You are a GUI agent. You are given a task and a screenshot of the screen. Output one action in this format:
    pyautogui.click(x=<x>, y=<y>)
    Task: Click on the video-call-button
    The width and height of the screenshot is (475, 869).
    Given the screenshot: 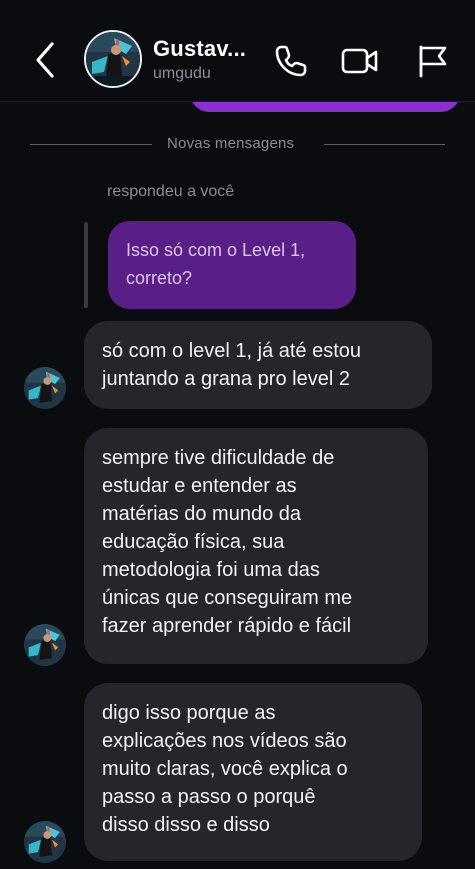 What is the action you would take?
    pyautogui.click(x=359, y=61)
    